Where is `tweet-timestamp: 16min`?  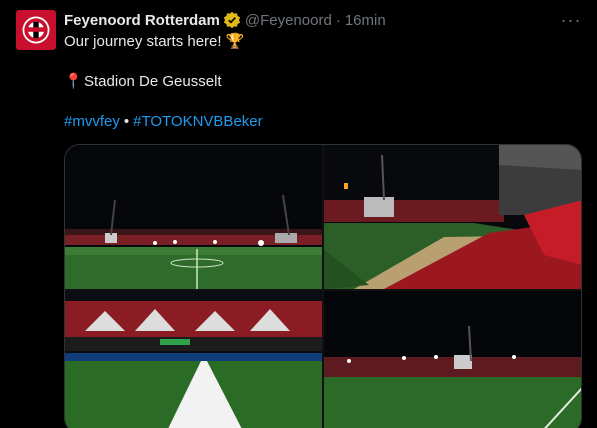 tweet-timestamp: 16min is located at coordinates (365, 20).